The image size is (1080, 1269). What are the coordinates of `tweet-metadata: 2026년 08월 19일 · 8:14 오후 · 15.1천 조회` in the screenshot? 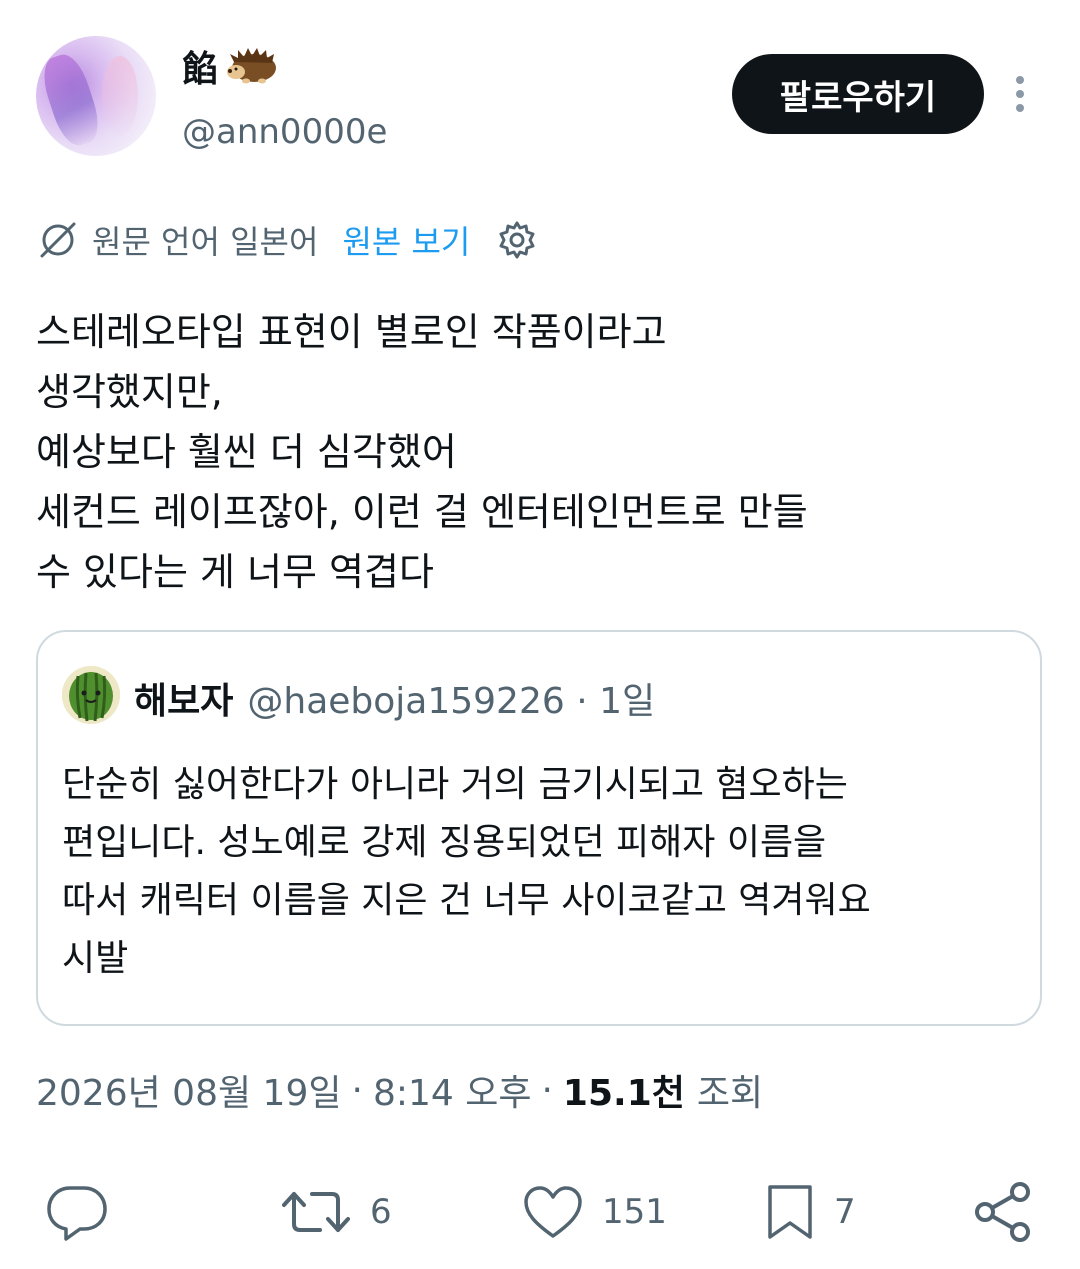 It's located at (399, 1090).